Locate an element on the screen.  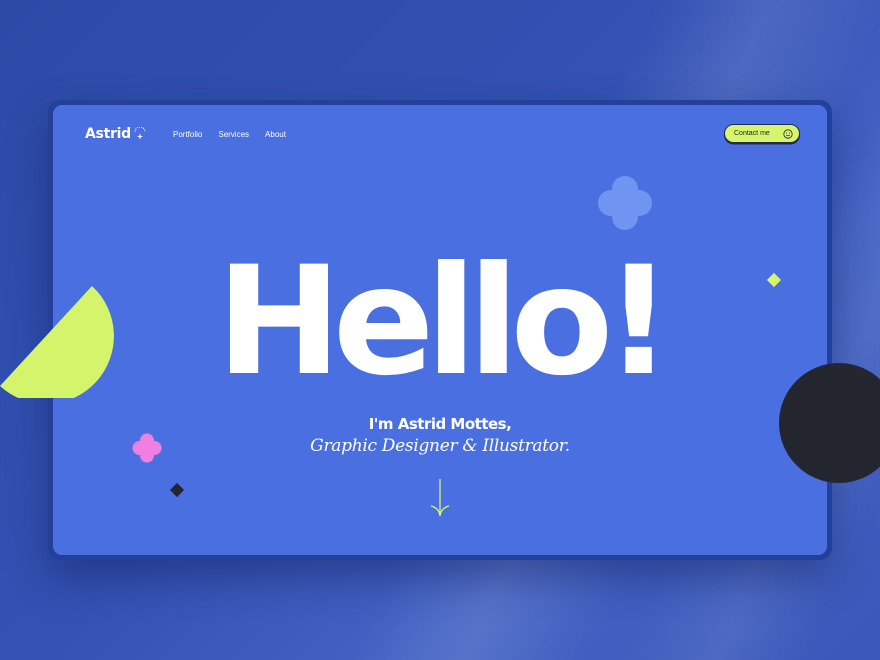
sparkle-logo-icon is located at coordinates (140, 133).